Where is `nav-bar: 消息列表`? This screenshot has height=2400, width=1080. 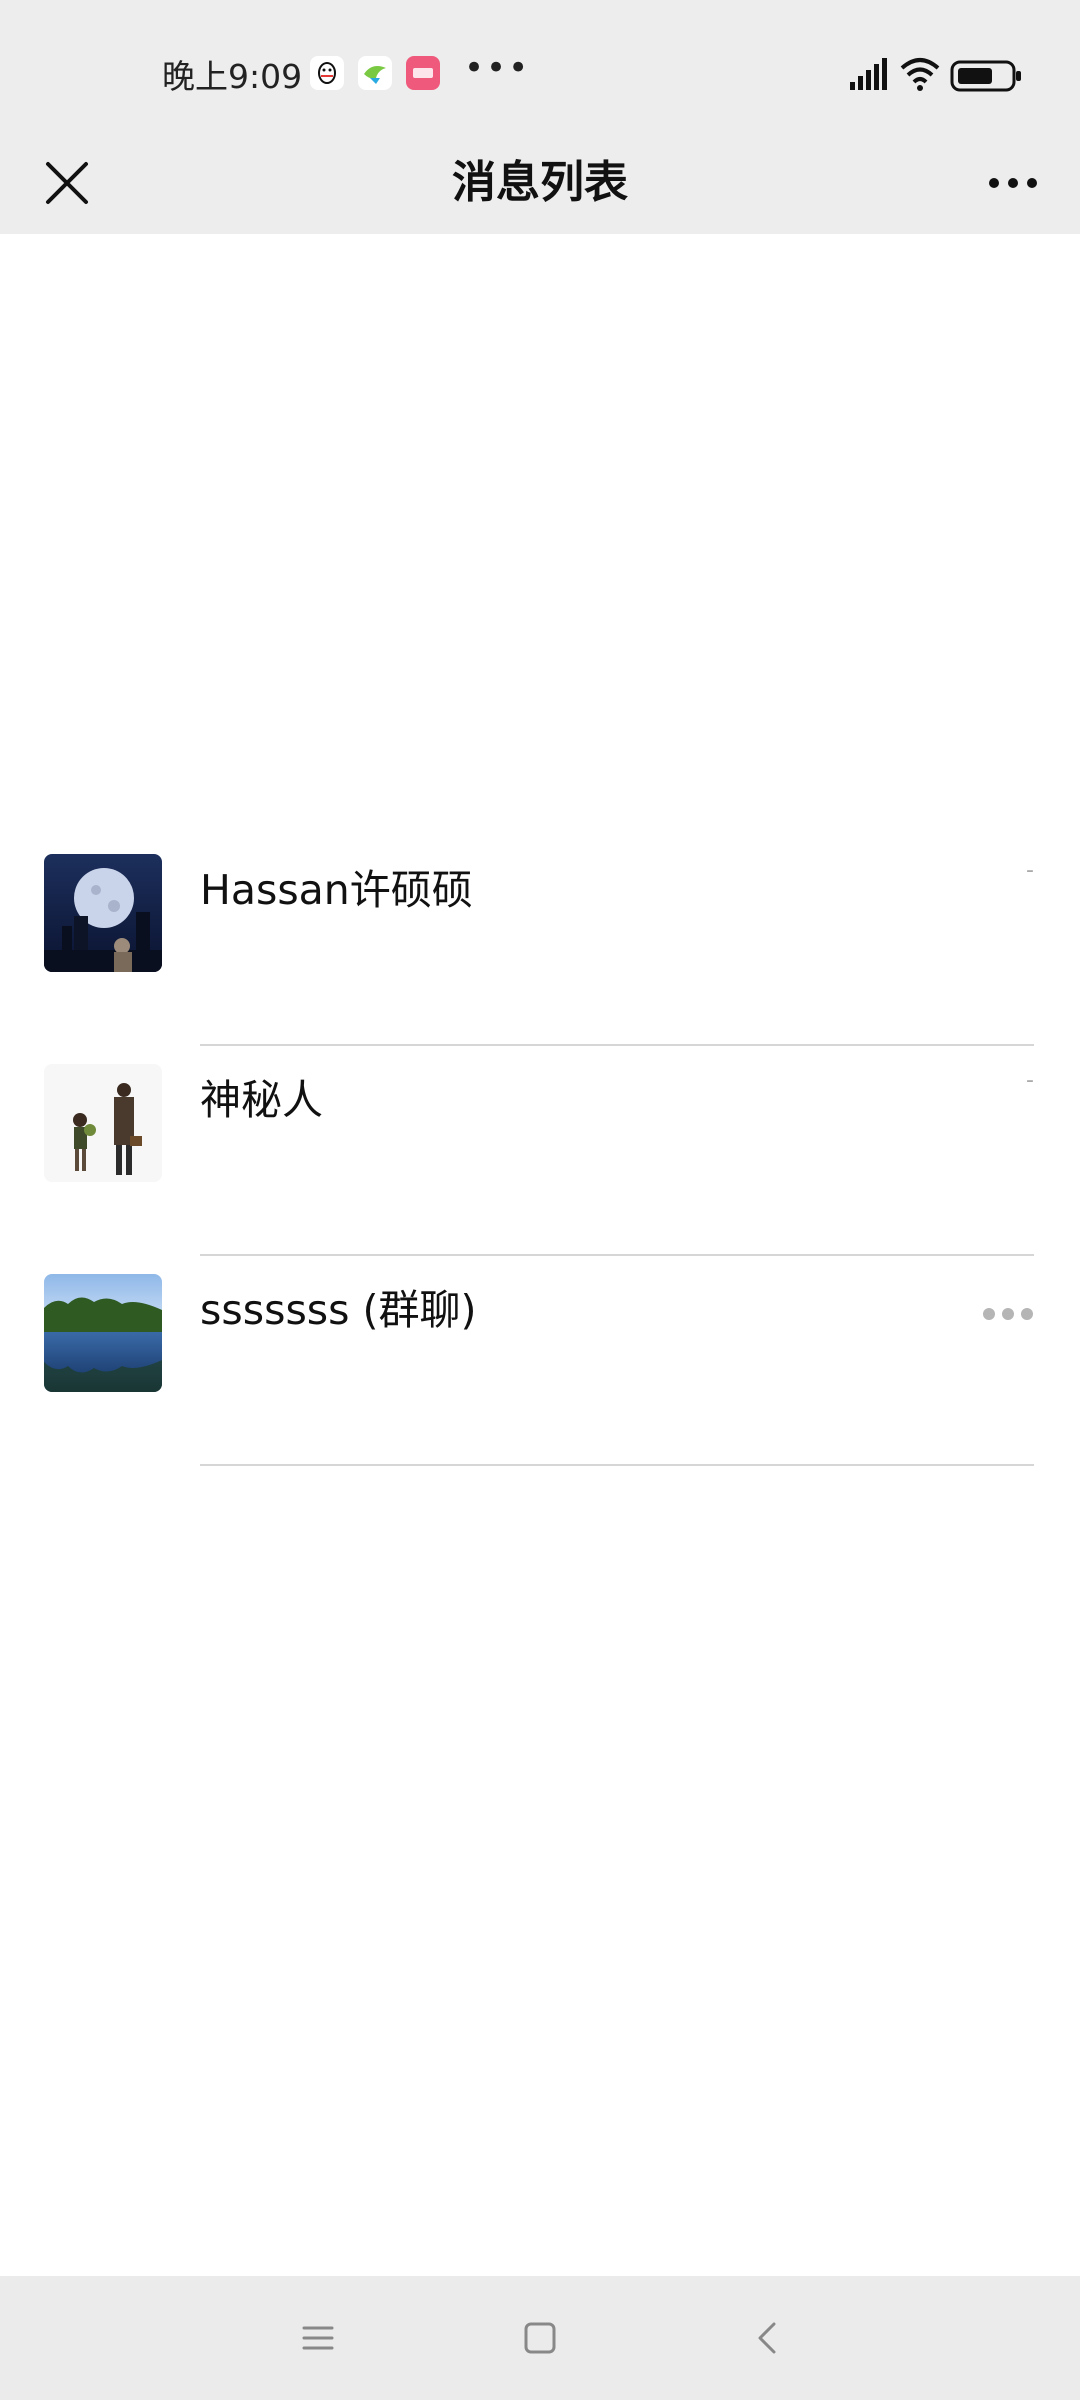 nav-bar: 消息列表 is located at coordinates (540, 183).